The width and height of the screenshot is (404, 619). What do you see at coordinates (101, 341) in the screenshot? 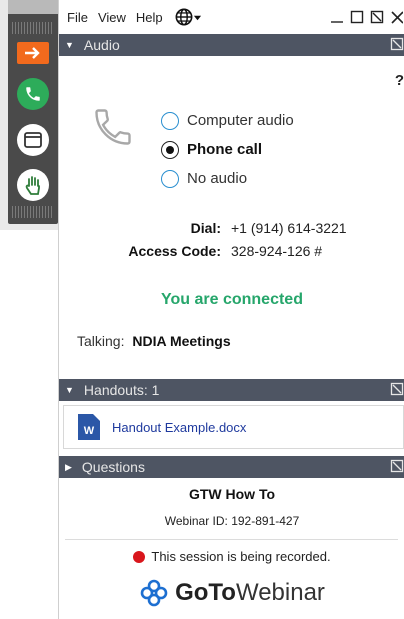
I see `talking-label: Talking:` at bounding box center [101, 341].